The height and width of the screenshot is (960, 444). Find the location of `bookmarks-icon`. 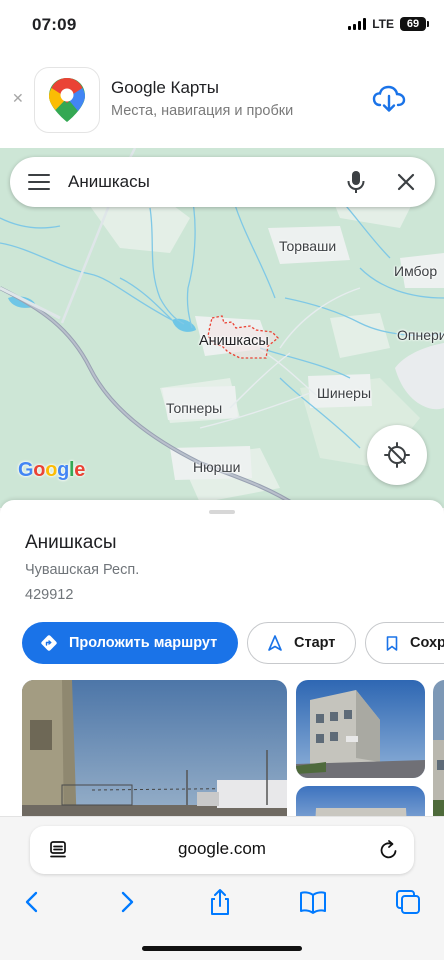

bookmarks-icon is located at coordinates (313, 902).